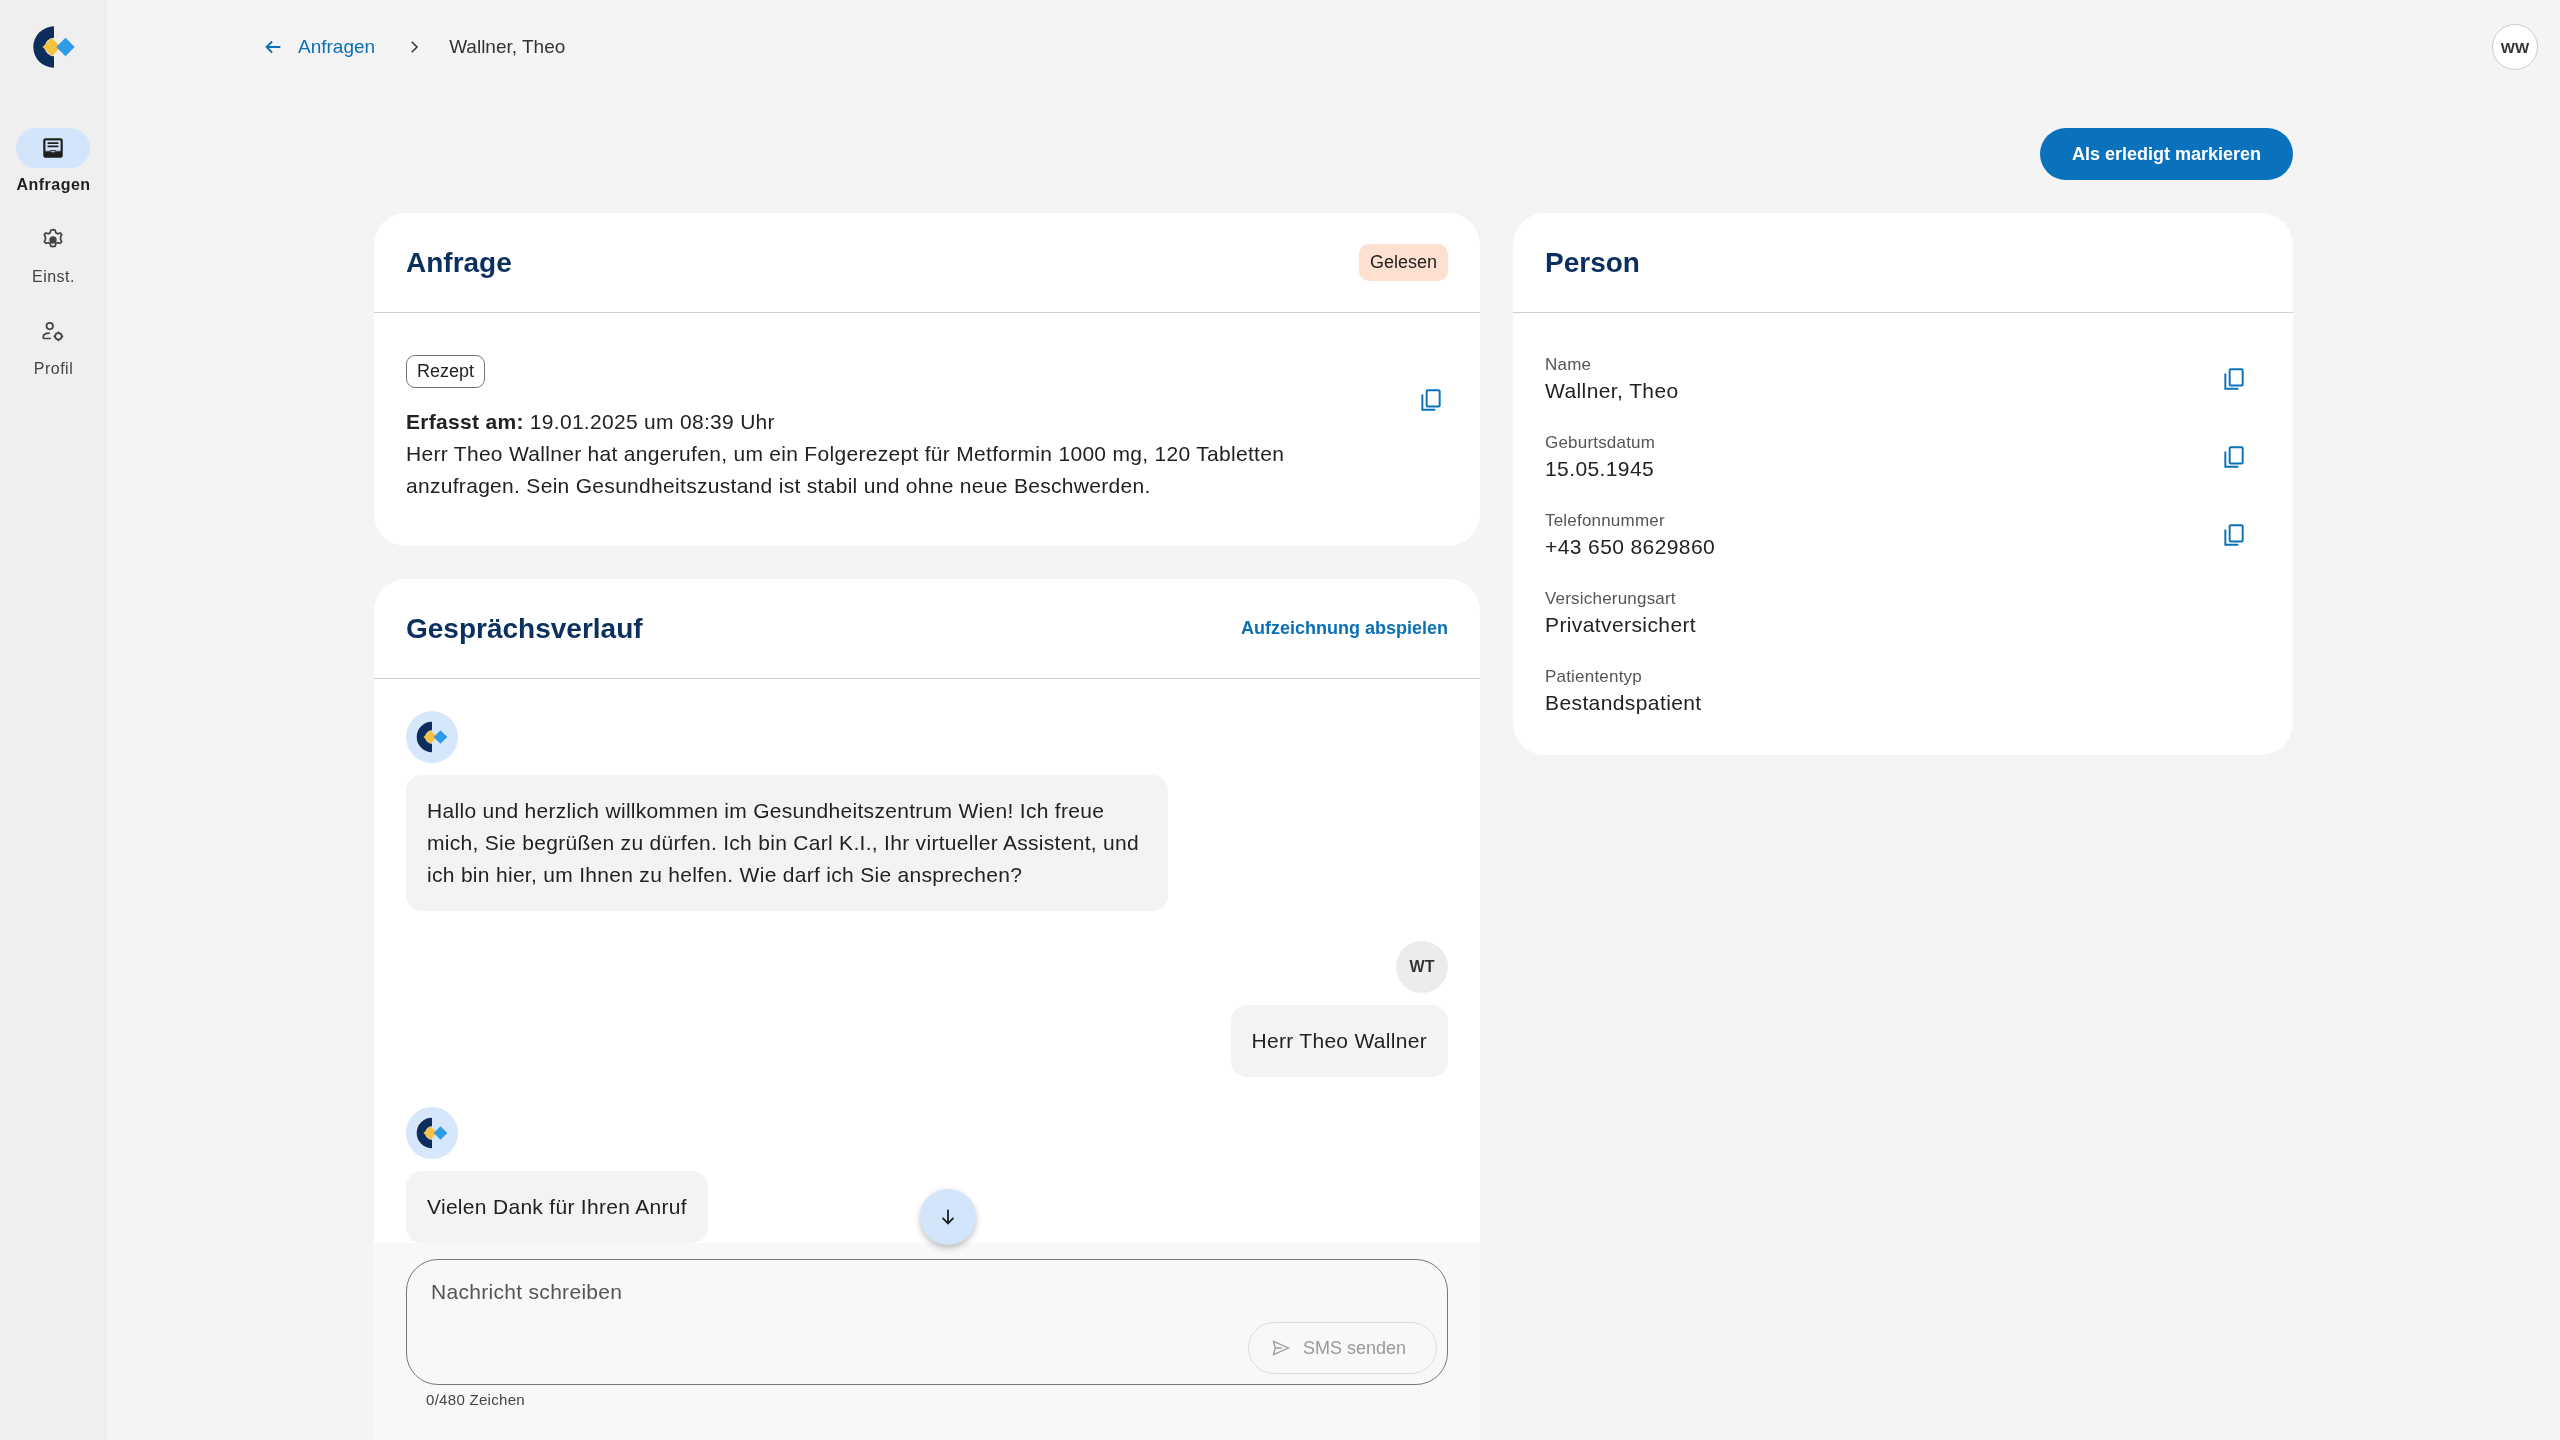 This screenshot has height=1440, width=2560. What do you see at coordinates (1623, 703) in the screenshot?
I see `field-value: Bestandspatient` at bounding box center [1623, 703].